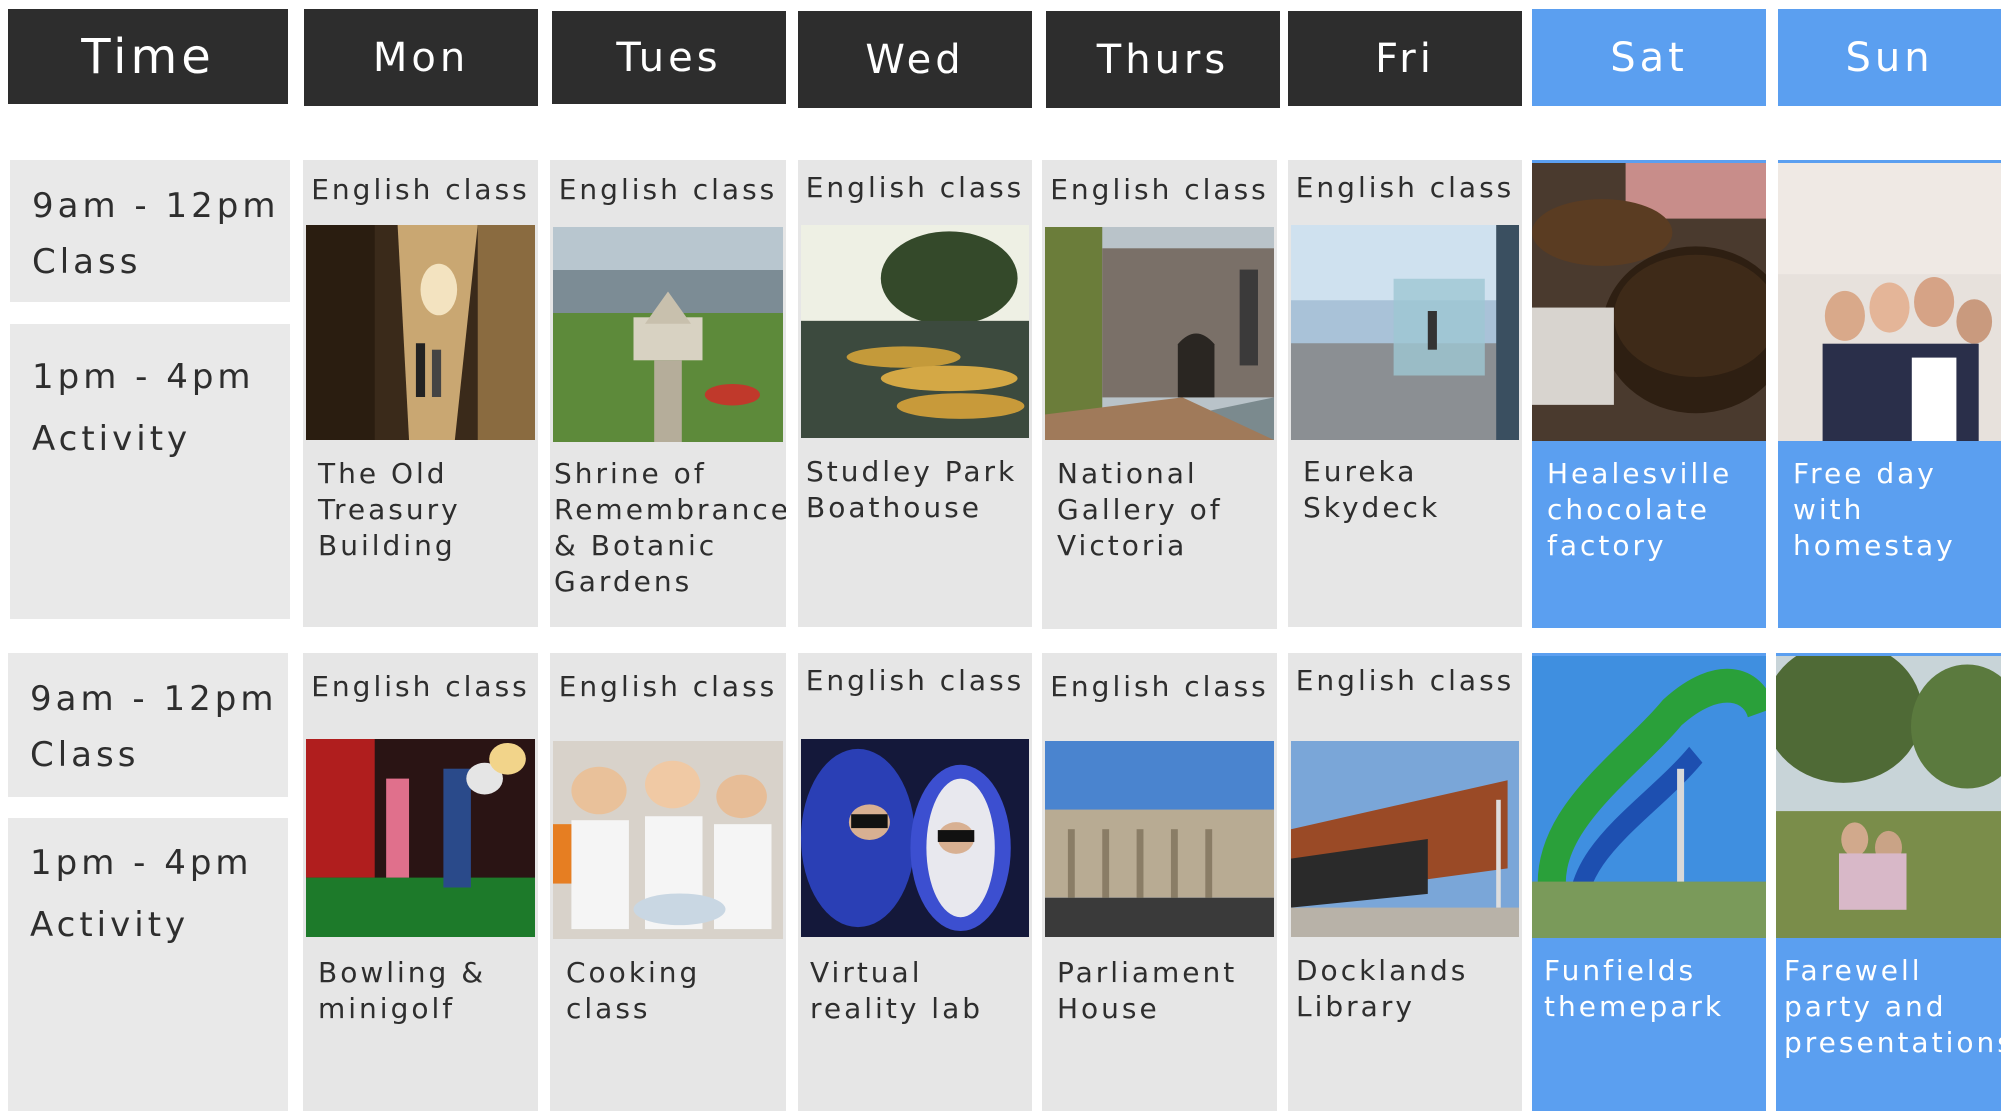 The width and height of the screenshot is (2001, 1111). I want to click on activity-name: Farewell party and presentations, so click(1892, 1006).